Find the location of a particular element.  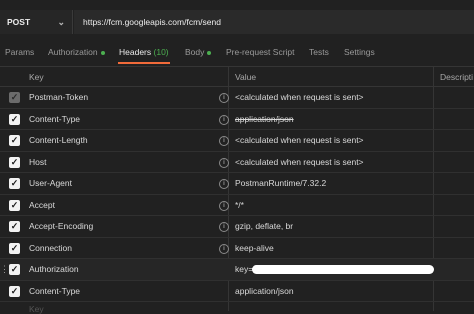

header-key: Accept is located at coordinates (42, 205).